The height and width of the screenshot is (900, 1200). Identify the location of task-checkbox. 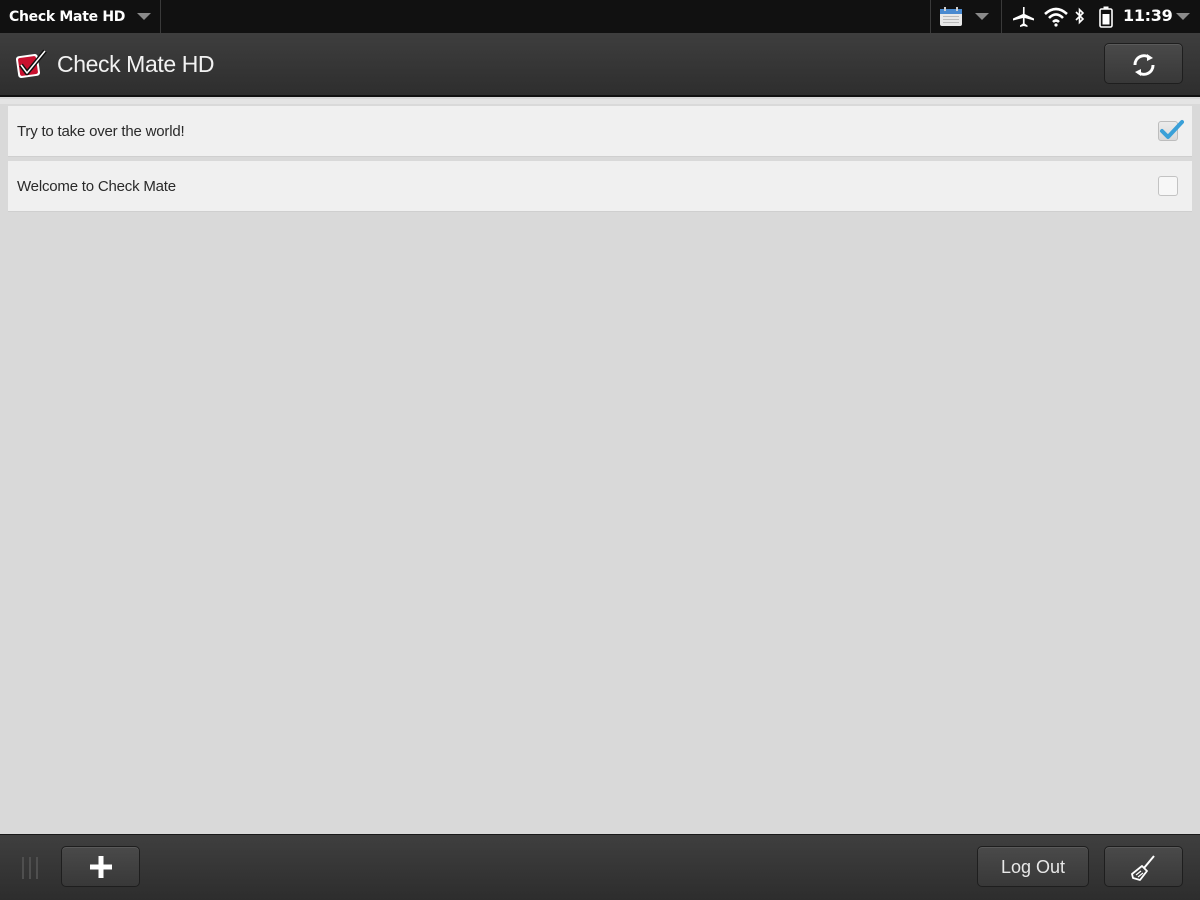
(1168, 186).